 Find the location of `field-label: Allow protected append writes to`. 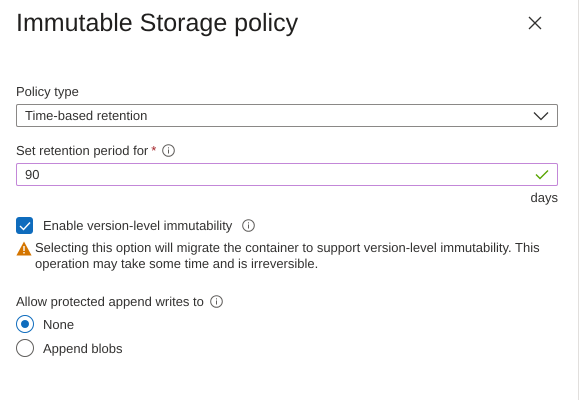

field-label: Allow protected append writes to is located at coordinates (110, 301).